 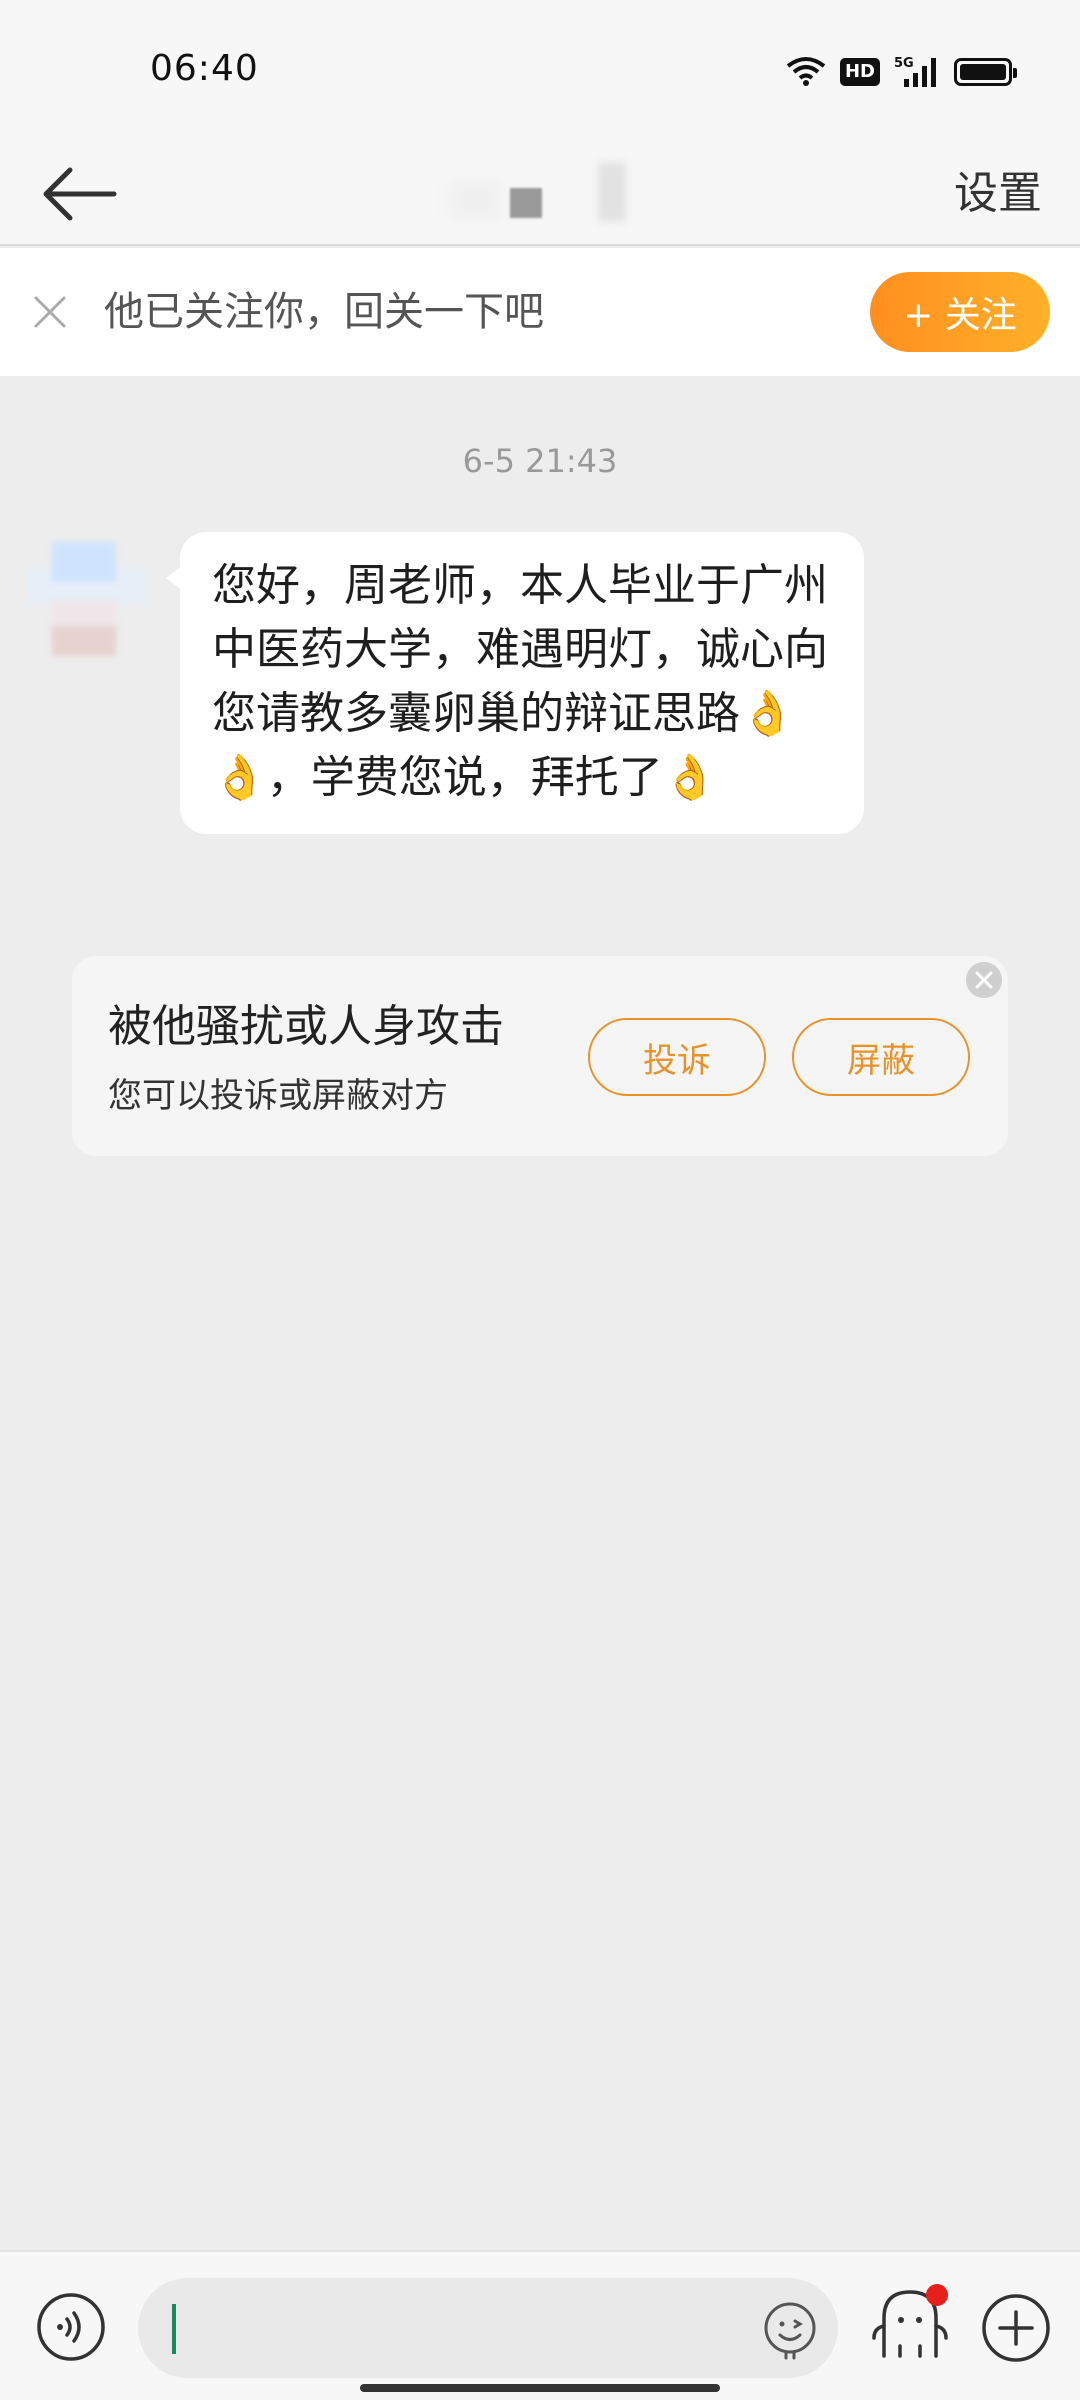 I want to click on signal-5g-icon: 5G, so click(x=915, y=71).